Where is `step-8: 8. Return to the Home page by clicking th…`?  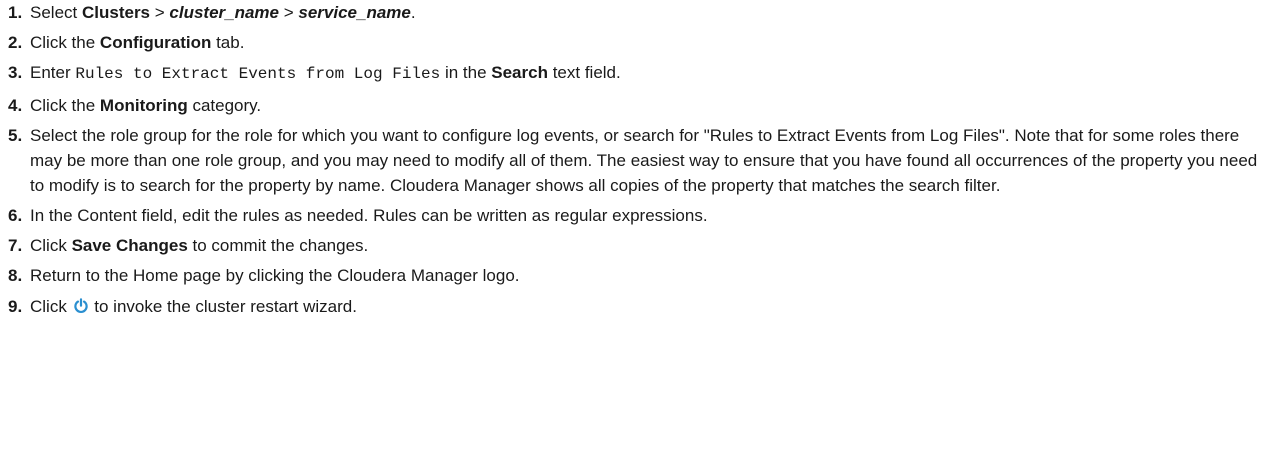 step-8: 8. Return to the Home page by clicking th… is located at coordinates (633, 275).